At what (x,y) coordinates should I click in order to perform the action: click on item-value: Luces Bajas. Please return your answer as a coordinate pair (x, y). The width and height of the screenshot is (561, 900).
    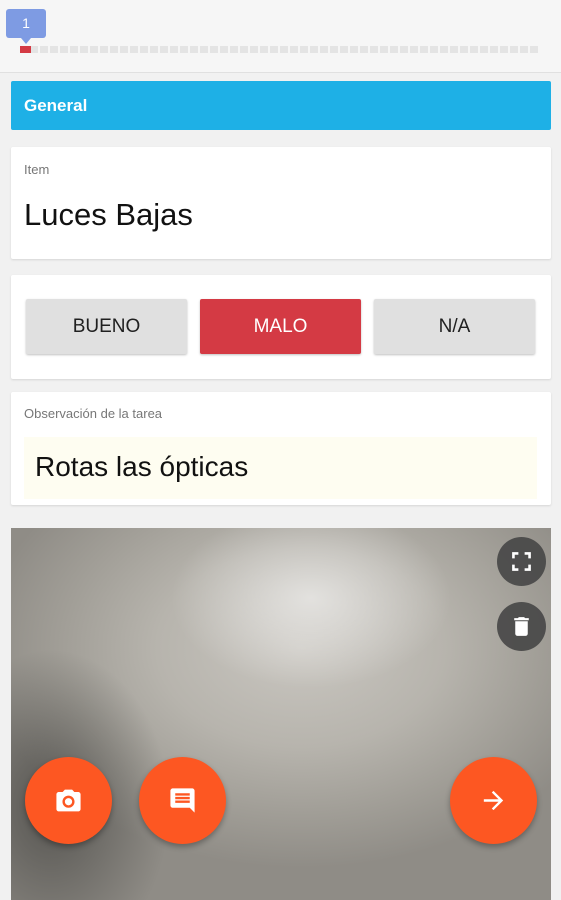
    Looking at the image, I should click on (108, 214).